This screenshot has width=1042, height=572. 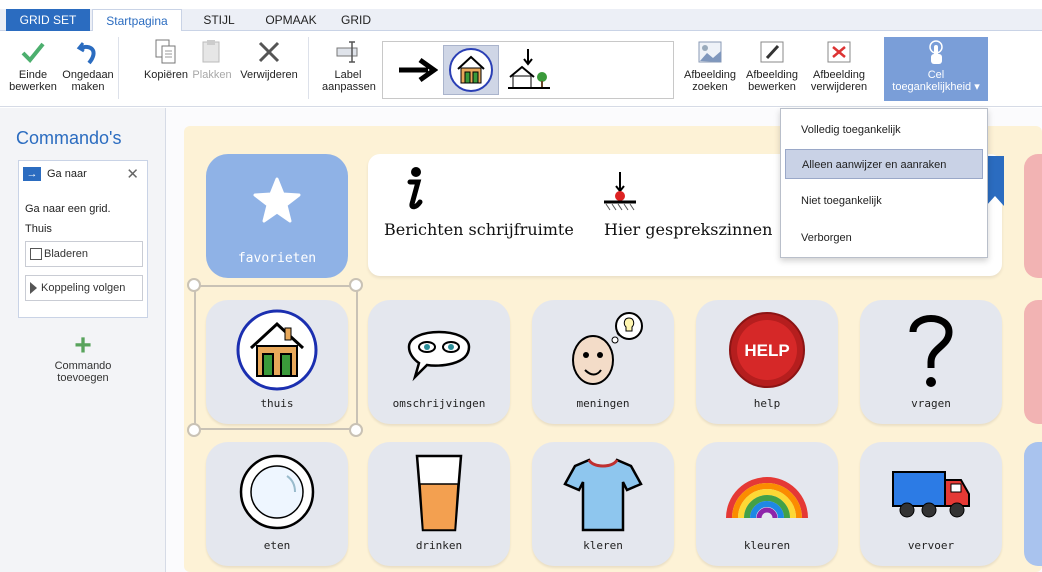 What do you see at coordinates (767, 403) in the screenshot?
I see `tile-label: help` at bounding box center [767, 403].